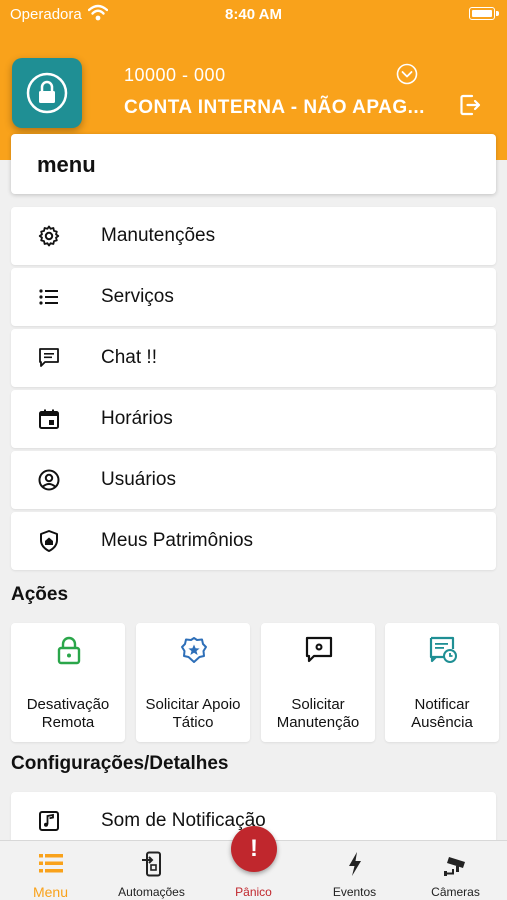 Image resolution: width=507 pixels, height=900 pixels. Describe the element at coordinates (354, 892) in the screenshot. I see `tab-label: Eventos` at that location.